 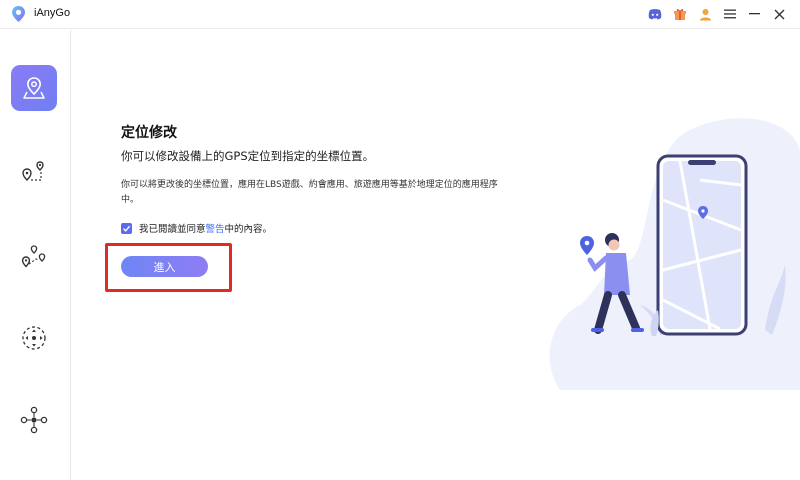 What do you see at coordinates (705, 14) in the screenshot?
I see `user-icon` at bounding box center [705, 14].